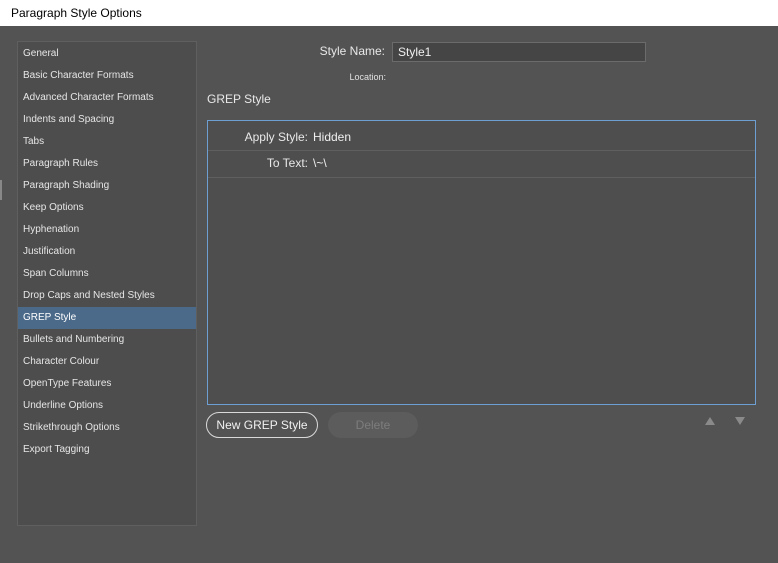  I want to click on sidebar-item-basic-character-formats: Basic Character Formats, so click(107, 76).